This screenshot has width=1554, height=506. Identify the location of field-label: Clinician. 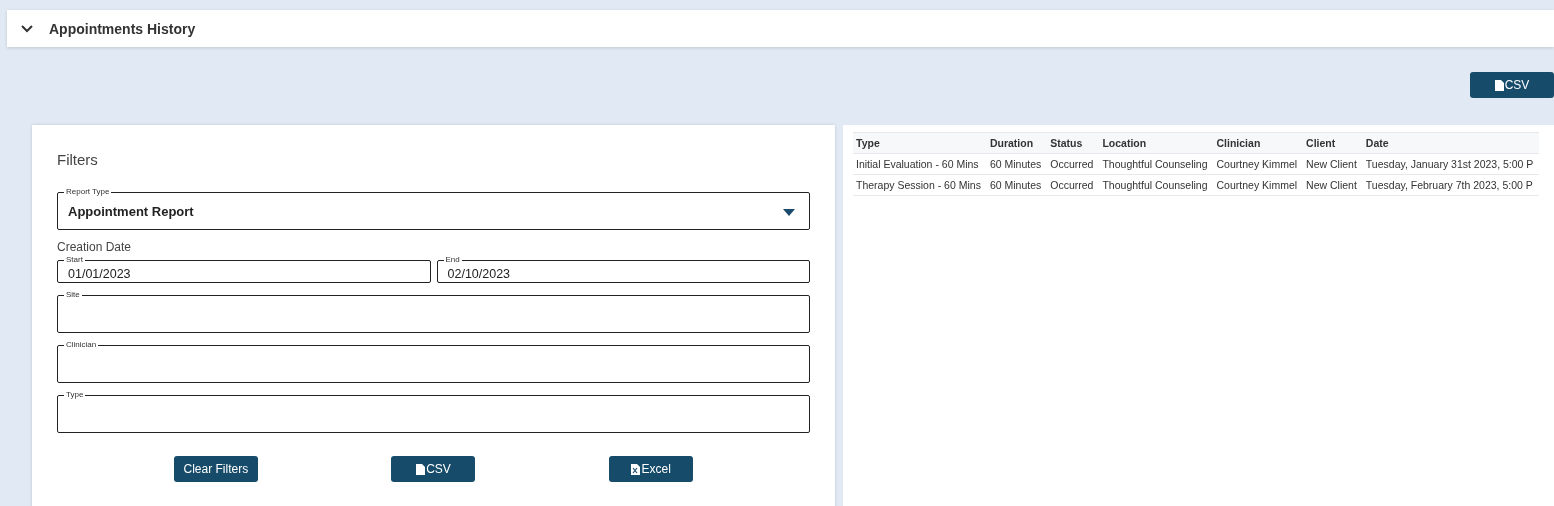
(81, 345).